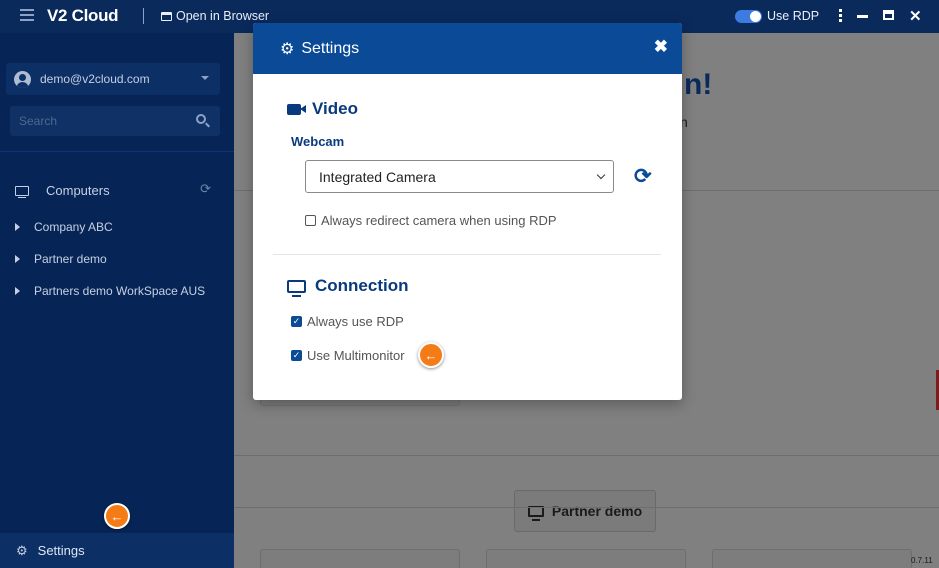 This screenshot has width=939, height=568. I want to click on computers-section-header: Computers ⟳, so click(115, 189).